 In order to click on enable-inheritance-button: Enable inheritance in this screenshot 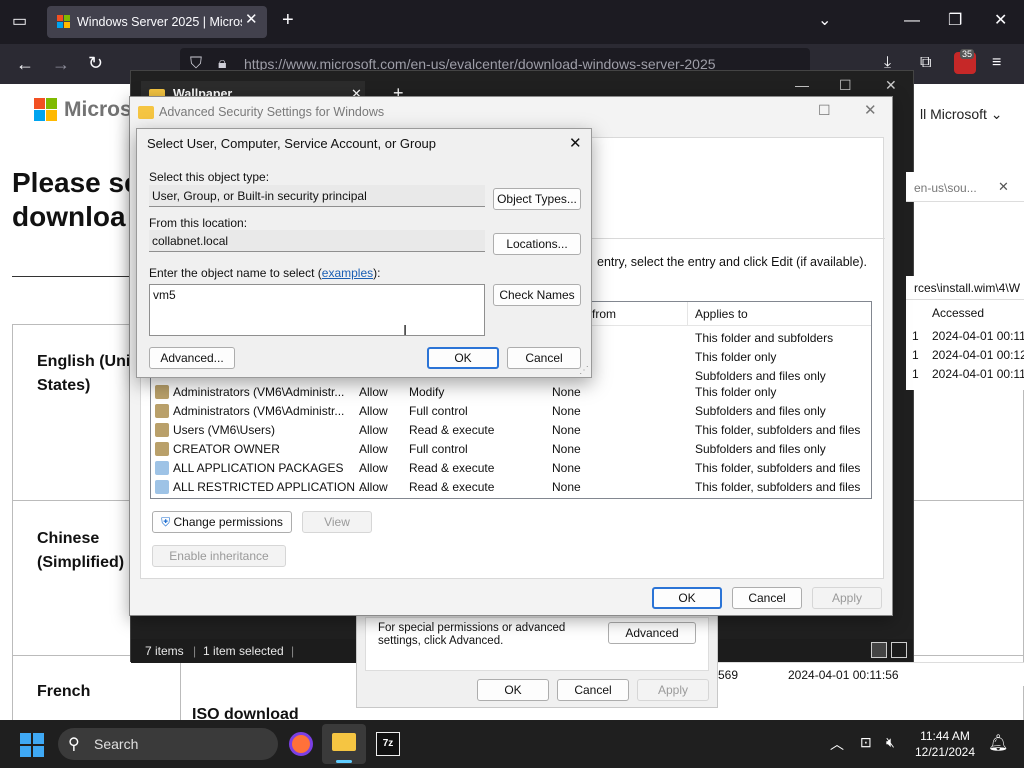, I will do `click(219, 556)`.